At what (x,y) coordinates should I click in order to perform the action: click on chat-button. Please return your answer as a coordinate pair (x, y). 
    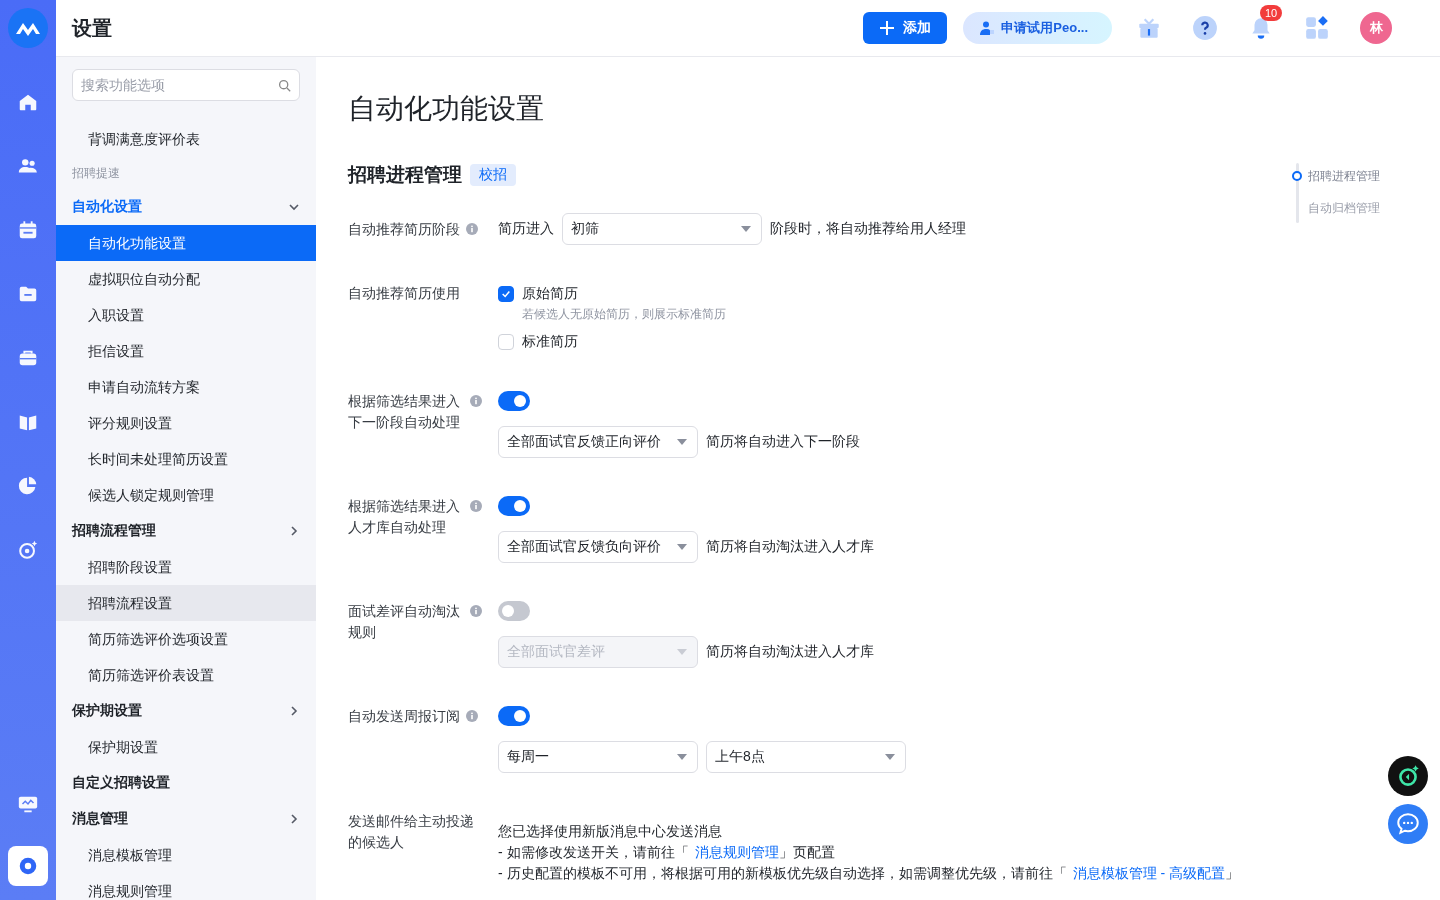
    Looking at the image, I should click on (1408, 824).